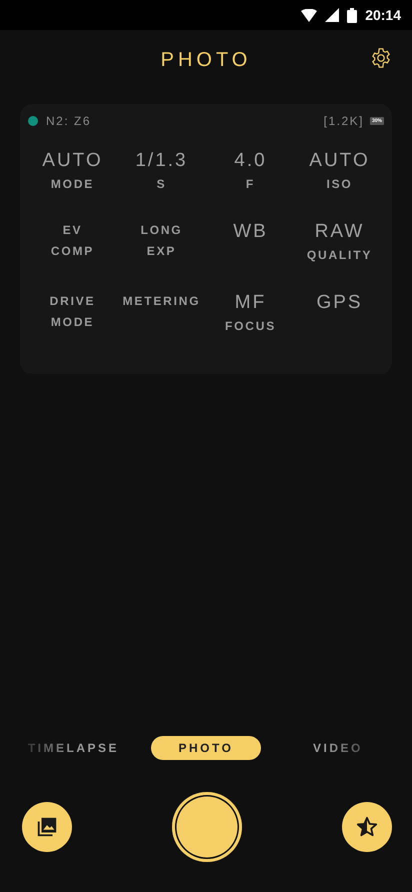 The height and width of the screenshot is (892, 412). What do you see at coordinates (73, 301) in the screenshot?
I see `setting-label: DRIVE` at bounding box center [73, 301].